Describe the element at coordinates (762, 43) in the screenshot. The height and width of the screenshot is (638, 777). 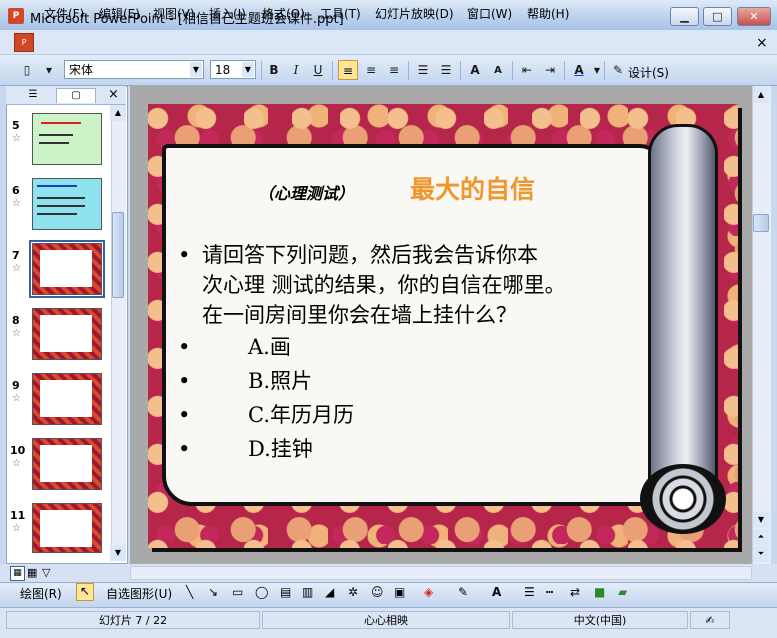
I see `close-document-button: ×` at that location.